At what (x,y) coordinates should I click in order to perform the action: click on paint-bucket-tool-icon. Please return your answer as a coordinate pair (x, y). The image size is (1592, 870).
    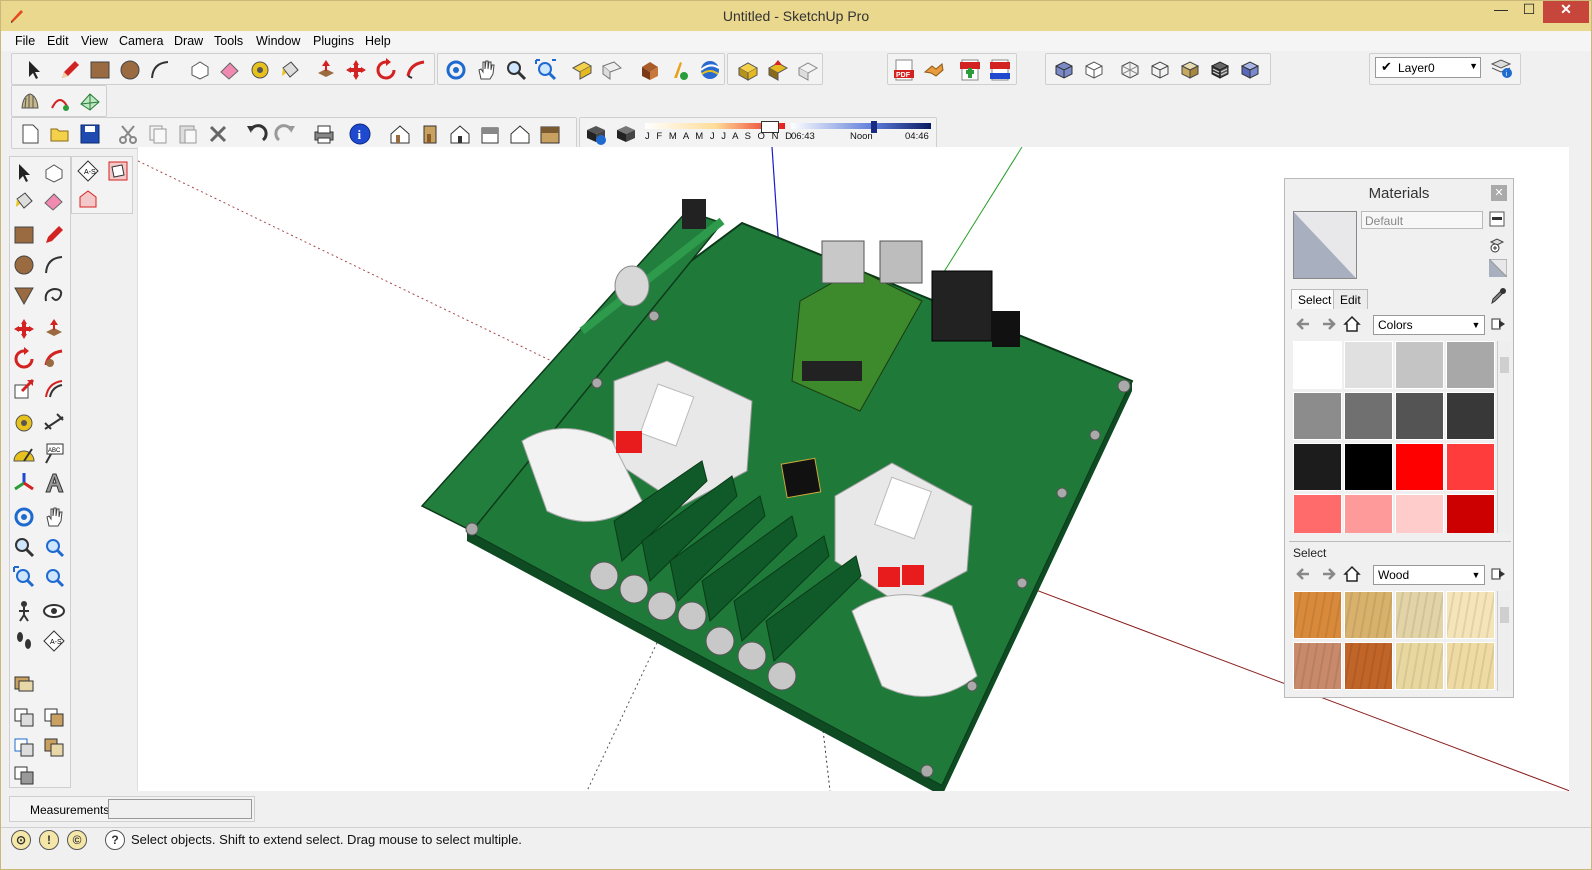
    Looking at the image, I should click on (24, 201).